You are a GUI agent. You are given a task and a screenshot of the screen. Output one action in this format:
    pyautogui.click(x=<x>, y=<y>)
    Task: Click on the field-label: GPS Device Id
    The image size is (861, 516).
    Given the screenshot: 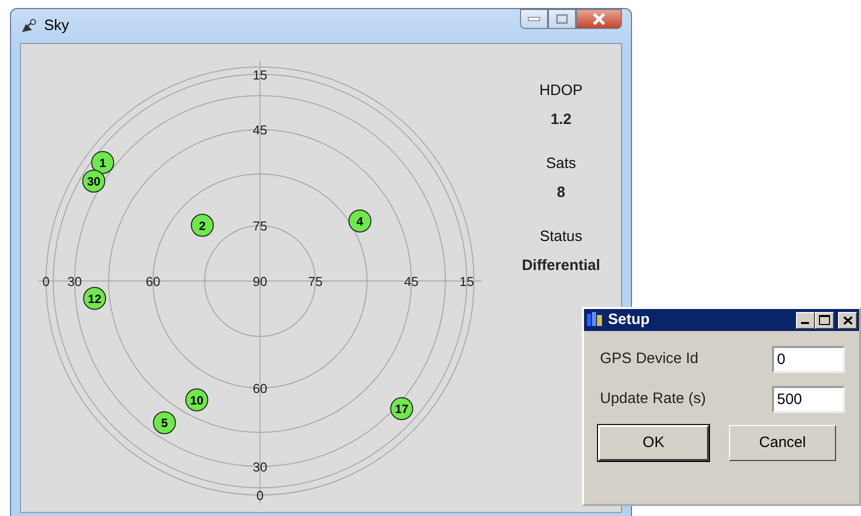 What is the action you would take?
    pyautogui.click(x=649, y=358)
    